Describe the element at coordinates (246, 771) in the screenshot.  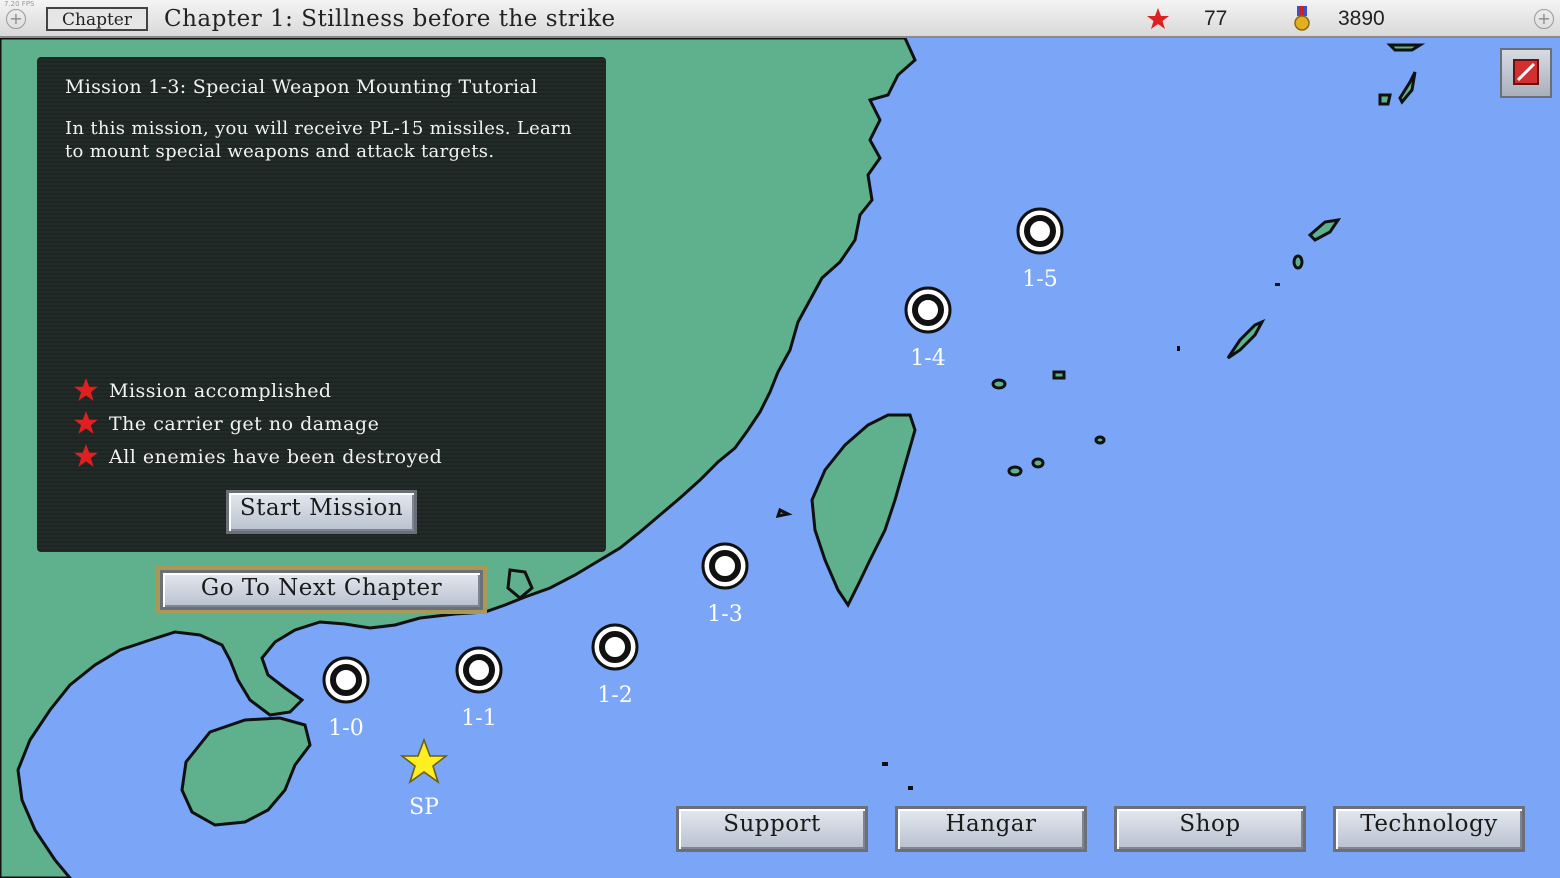
I see `hainan-island` at that location.